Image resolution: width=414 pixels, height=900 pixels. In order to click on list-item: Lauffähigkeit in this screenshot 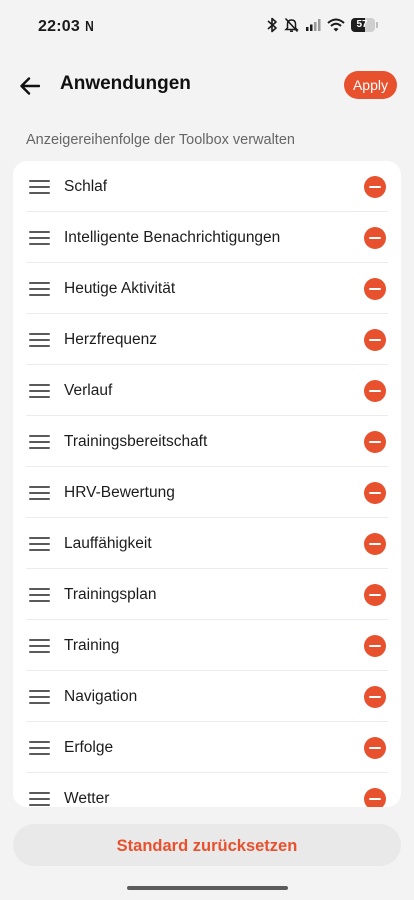, I will do `click(207, 543)`.